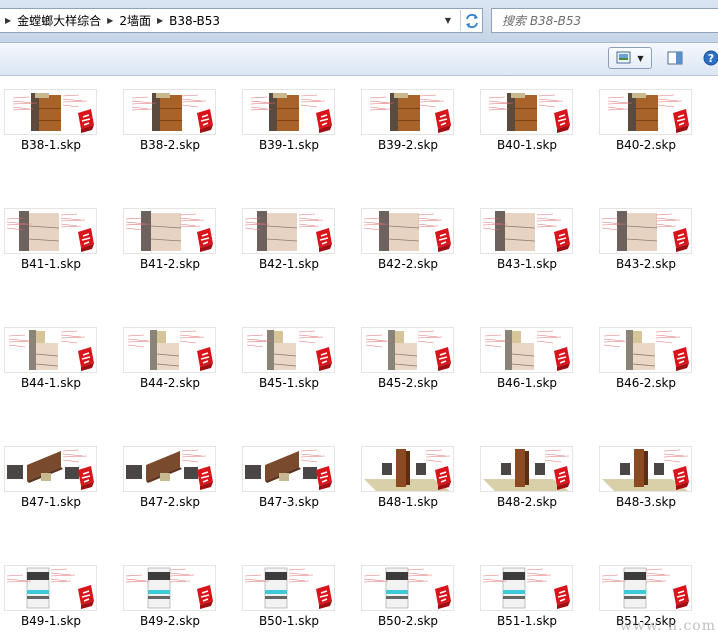 The width and height of the screenshot is (718, 642). I want to click on breadcrumb-item: 2墙面, so click(135, 20).